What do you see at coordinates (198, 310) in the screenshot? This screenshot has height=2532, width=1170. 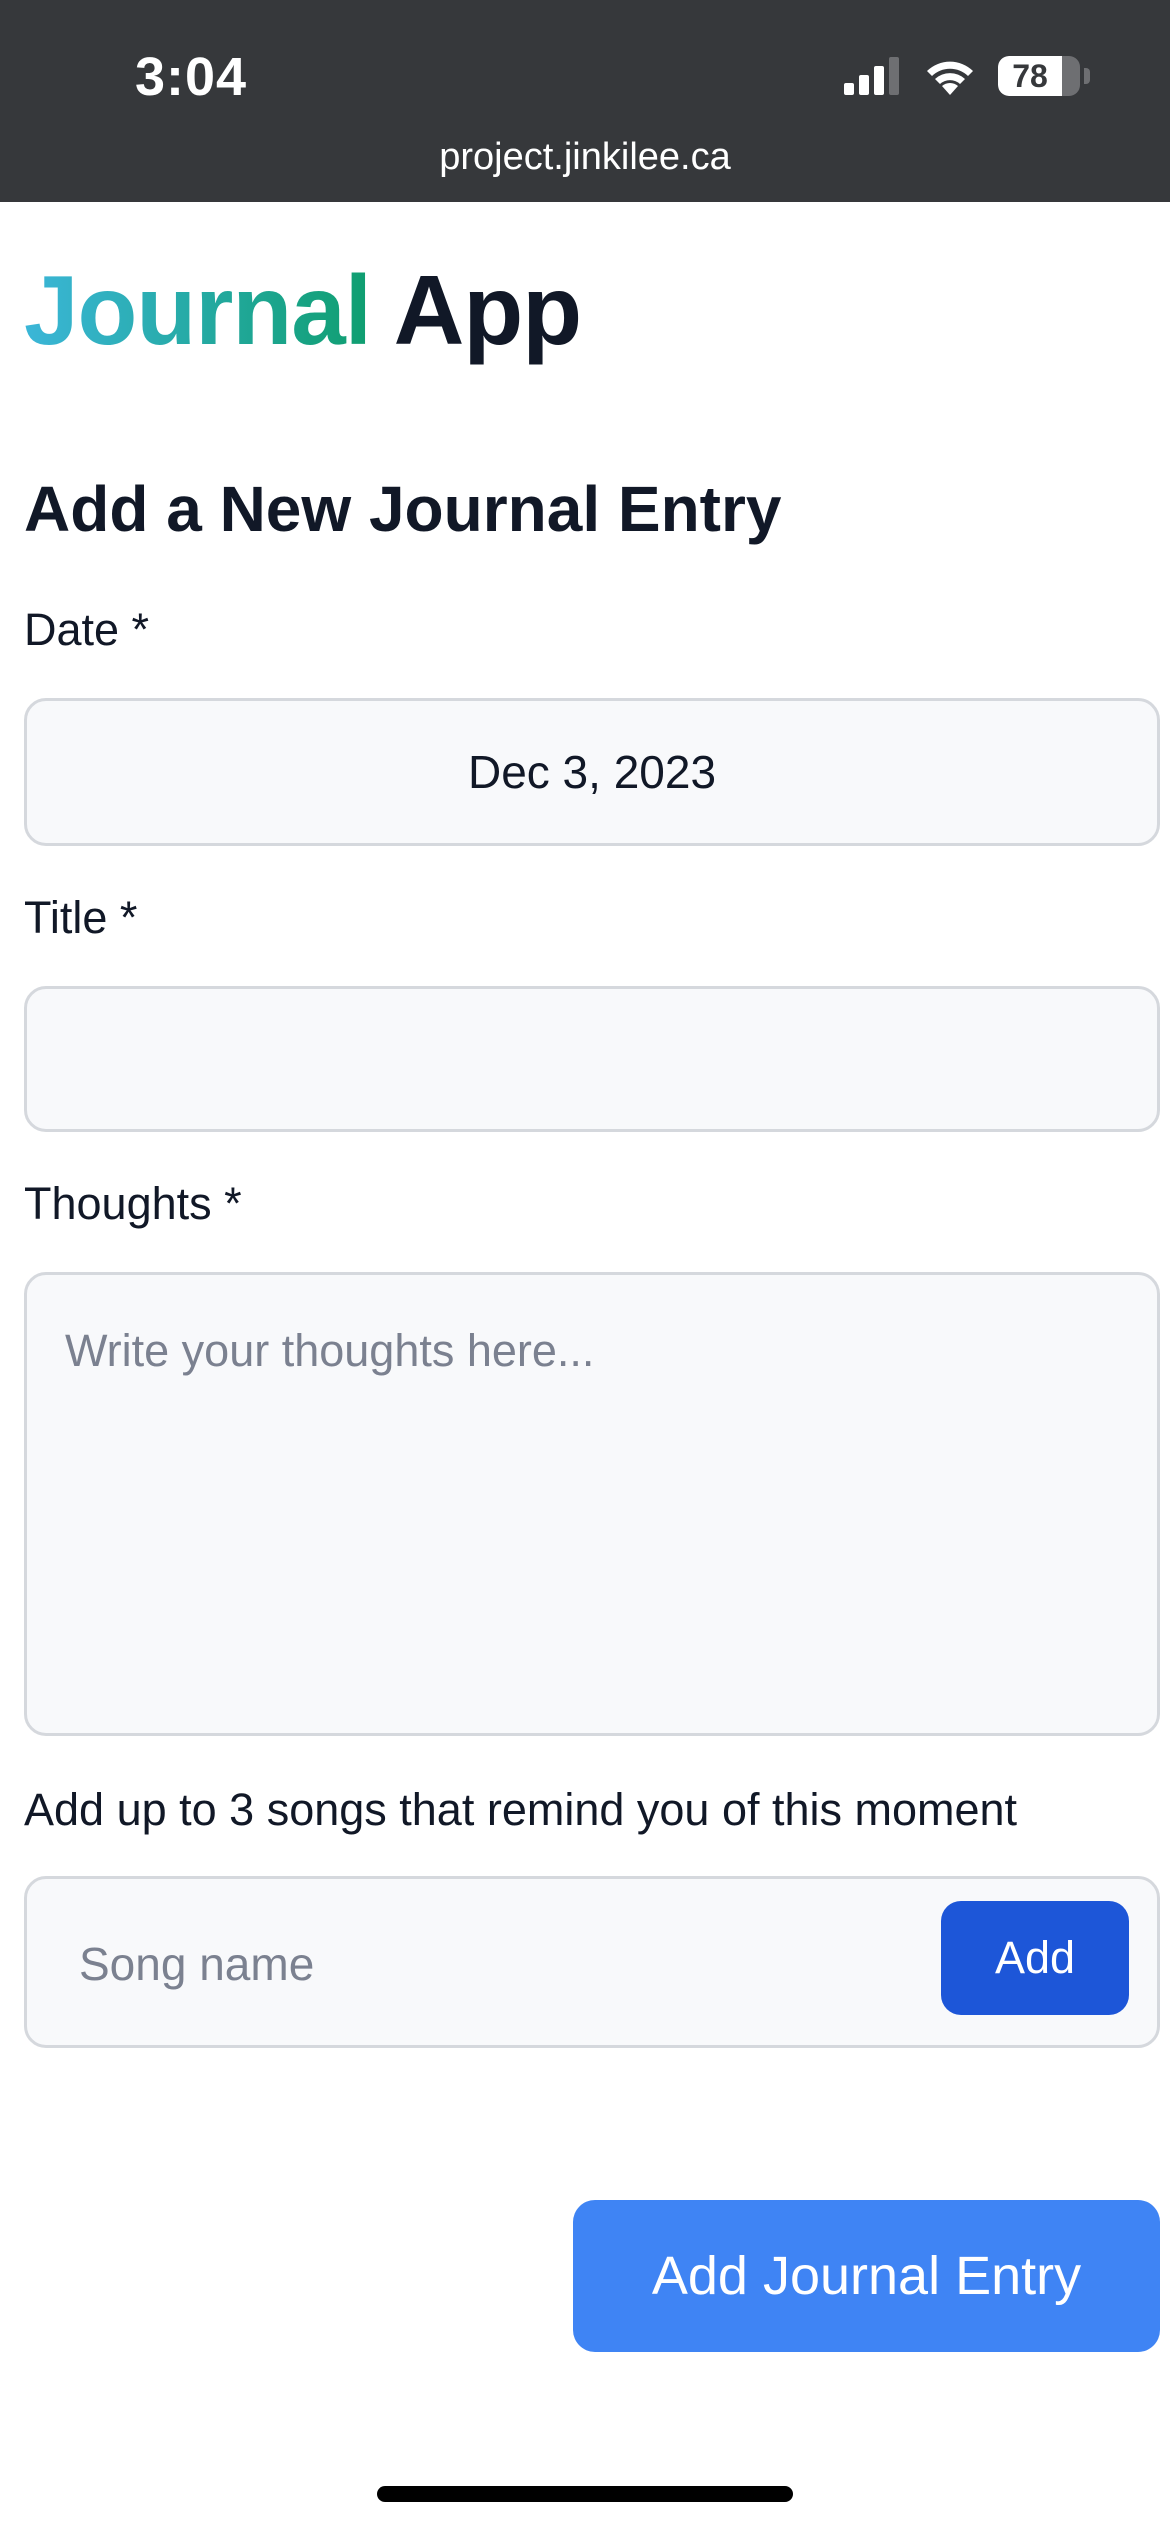 I see `logo-journal-text: Journal` at bounding box center [198, 310].